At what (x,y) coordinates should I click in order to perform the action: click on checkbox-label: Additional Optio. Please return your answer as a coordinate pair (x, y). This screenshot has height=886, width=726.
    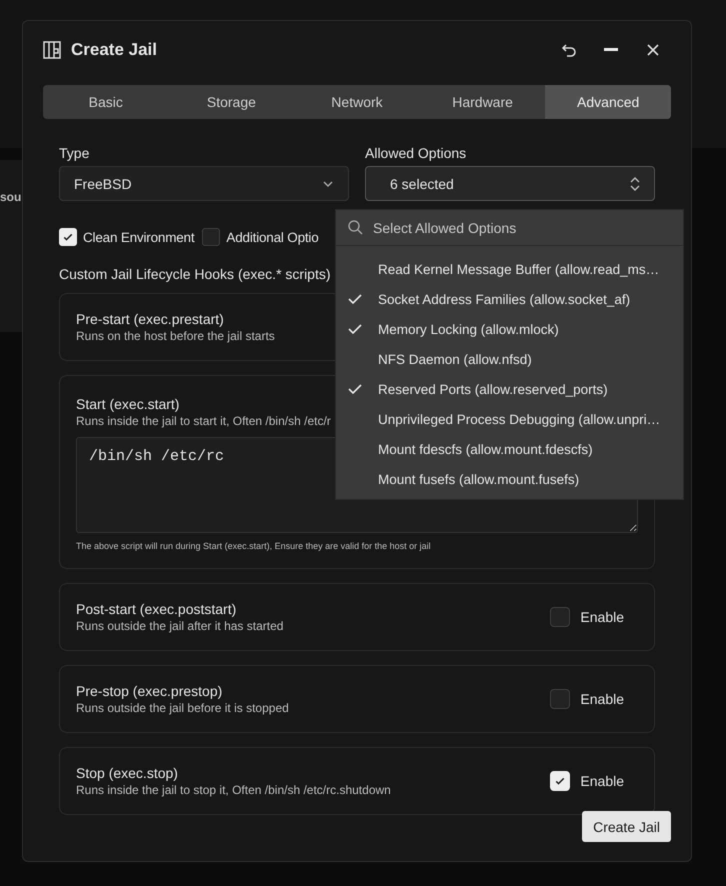
    Looking at the image, I should click on (272, 237).